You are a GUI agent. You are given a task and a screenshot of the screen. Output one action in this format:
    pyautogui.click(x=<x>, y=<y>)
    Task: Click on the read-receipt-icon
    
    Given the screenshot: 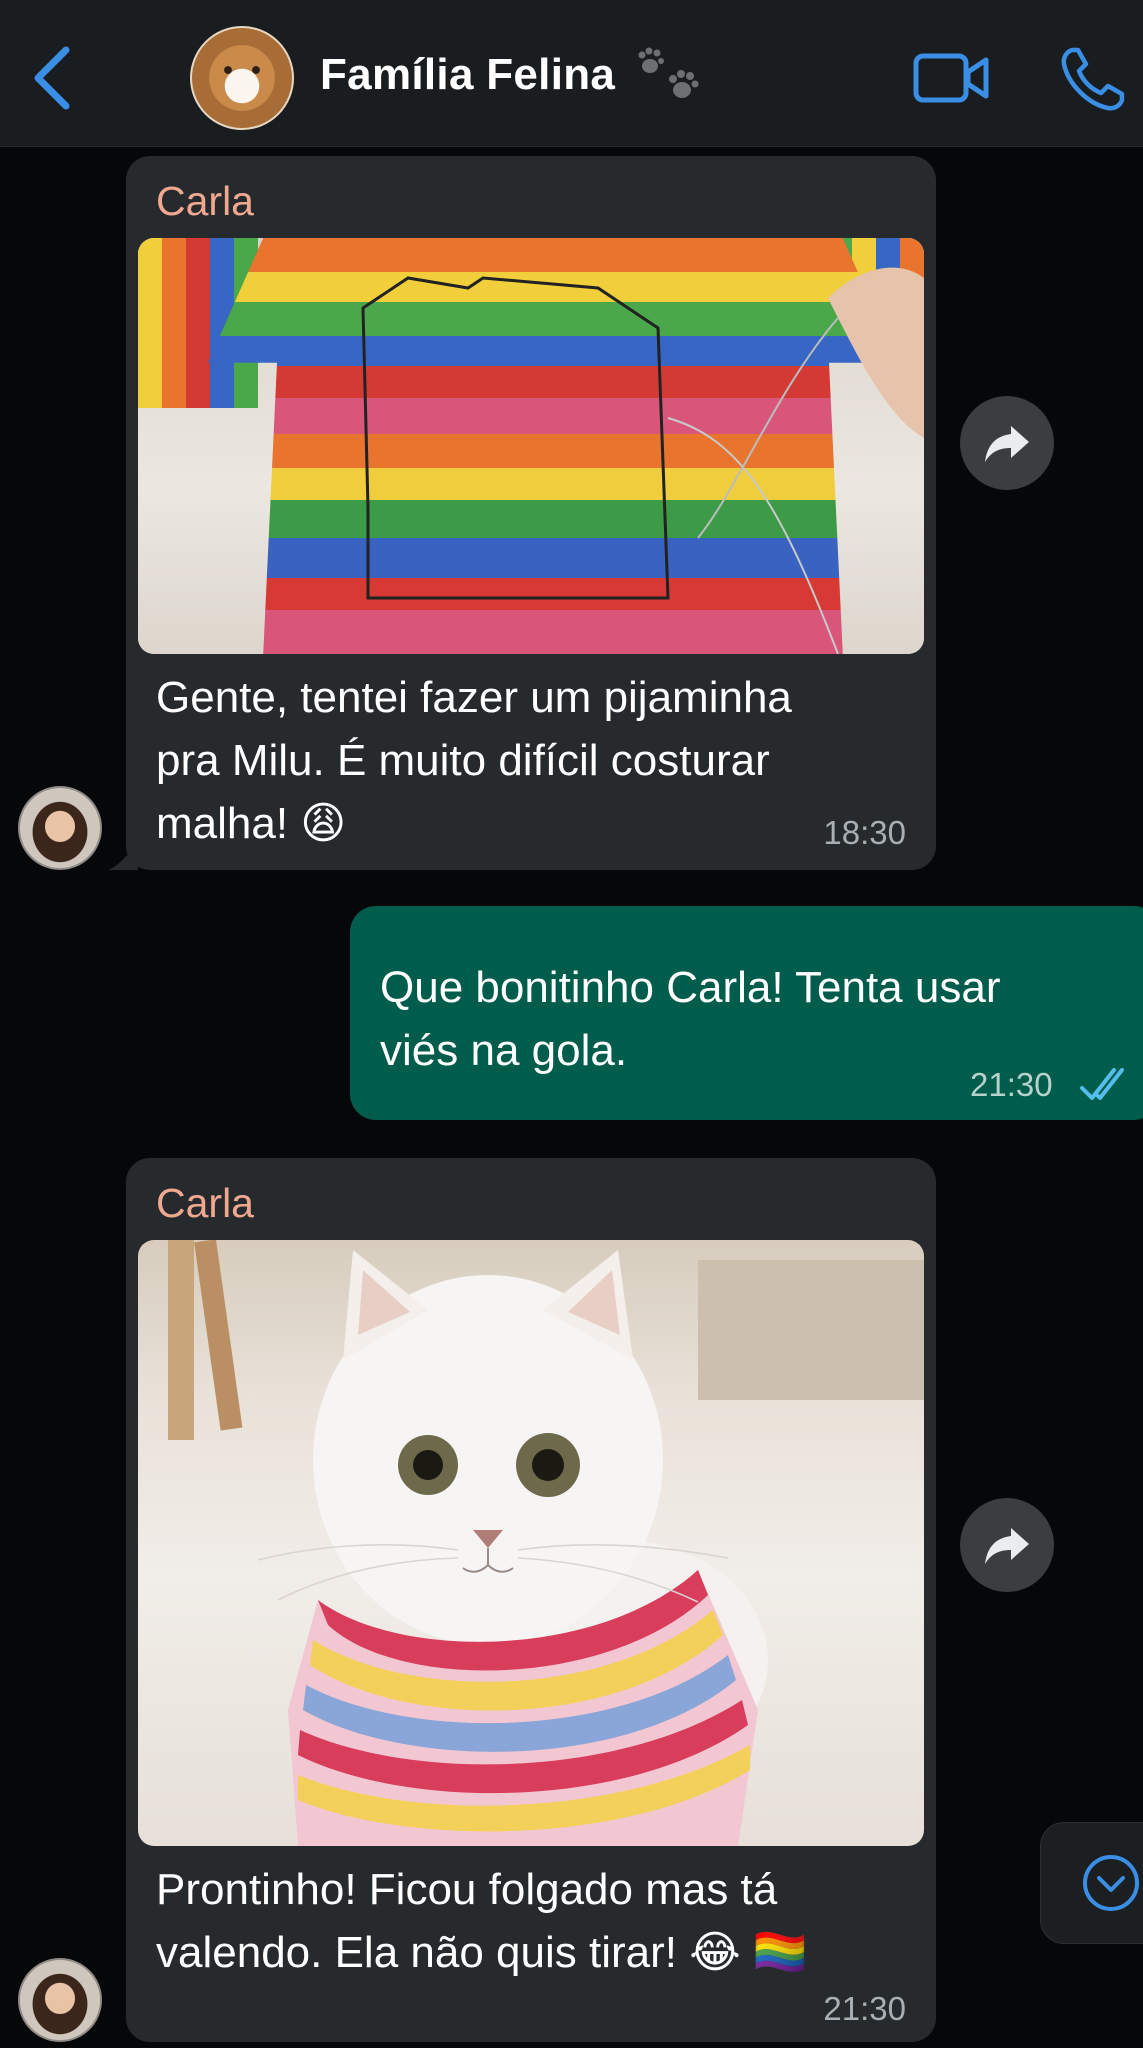 What is the action you would take?
    pyautogui.click(x=1102, y=1084)
    